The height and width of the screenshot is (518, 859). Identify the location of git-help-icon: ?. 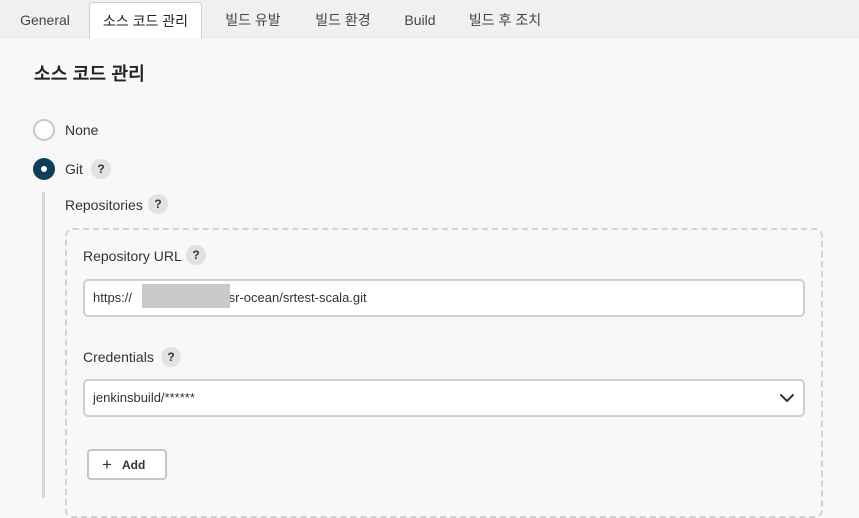
(101, 169).